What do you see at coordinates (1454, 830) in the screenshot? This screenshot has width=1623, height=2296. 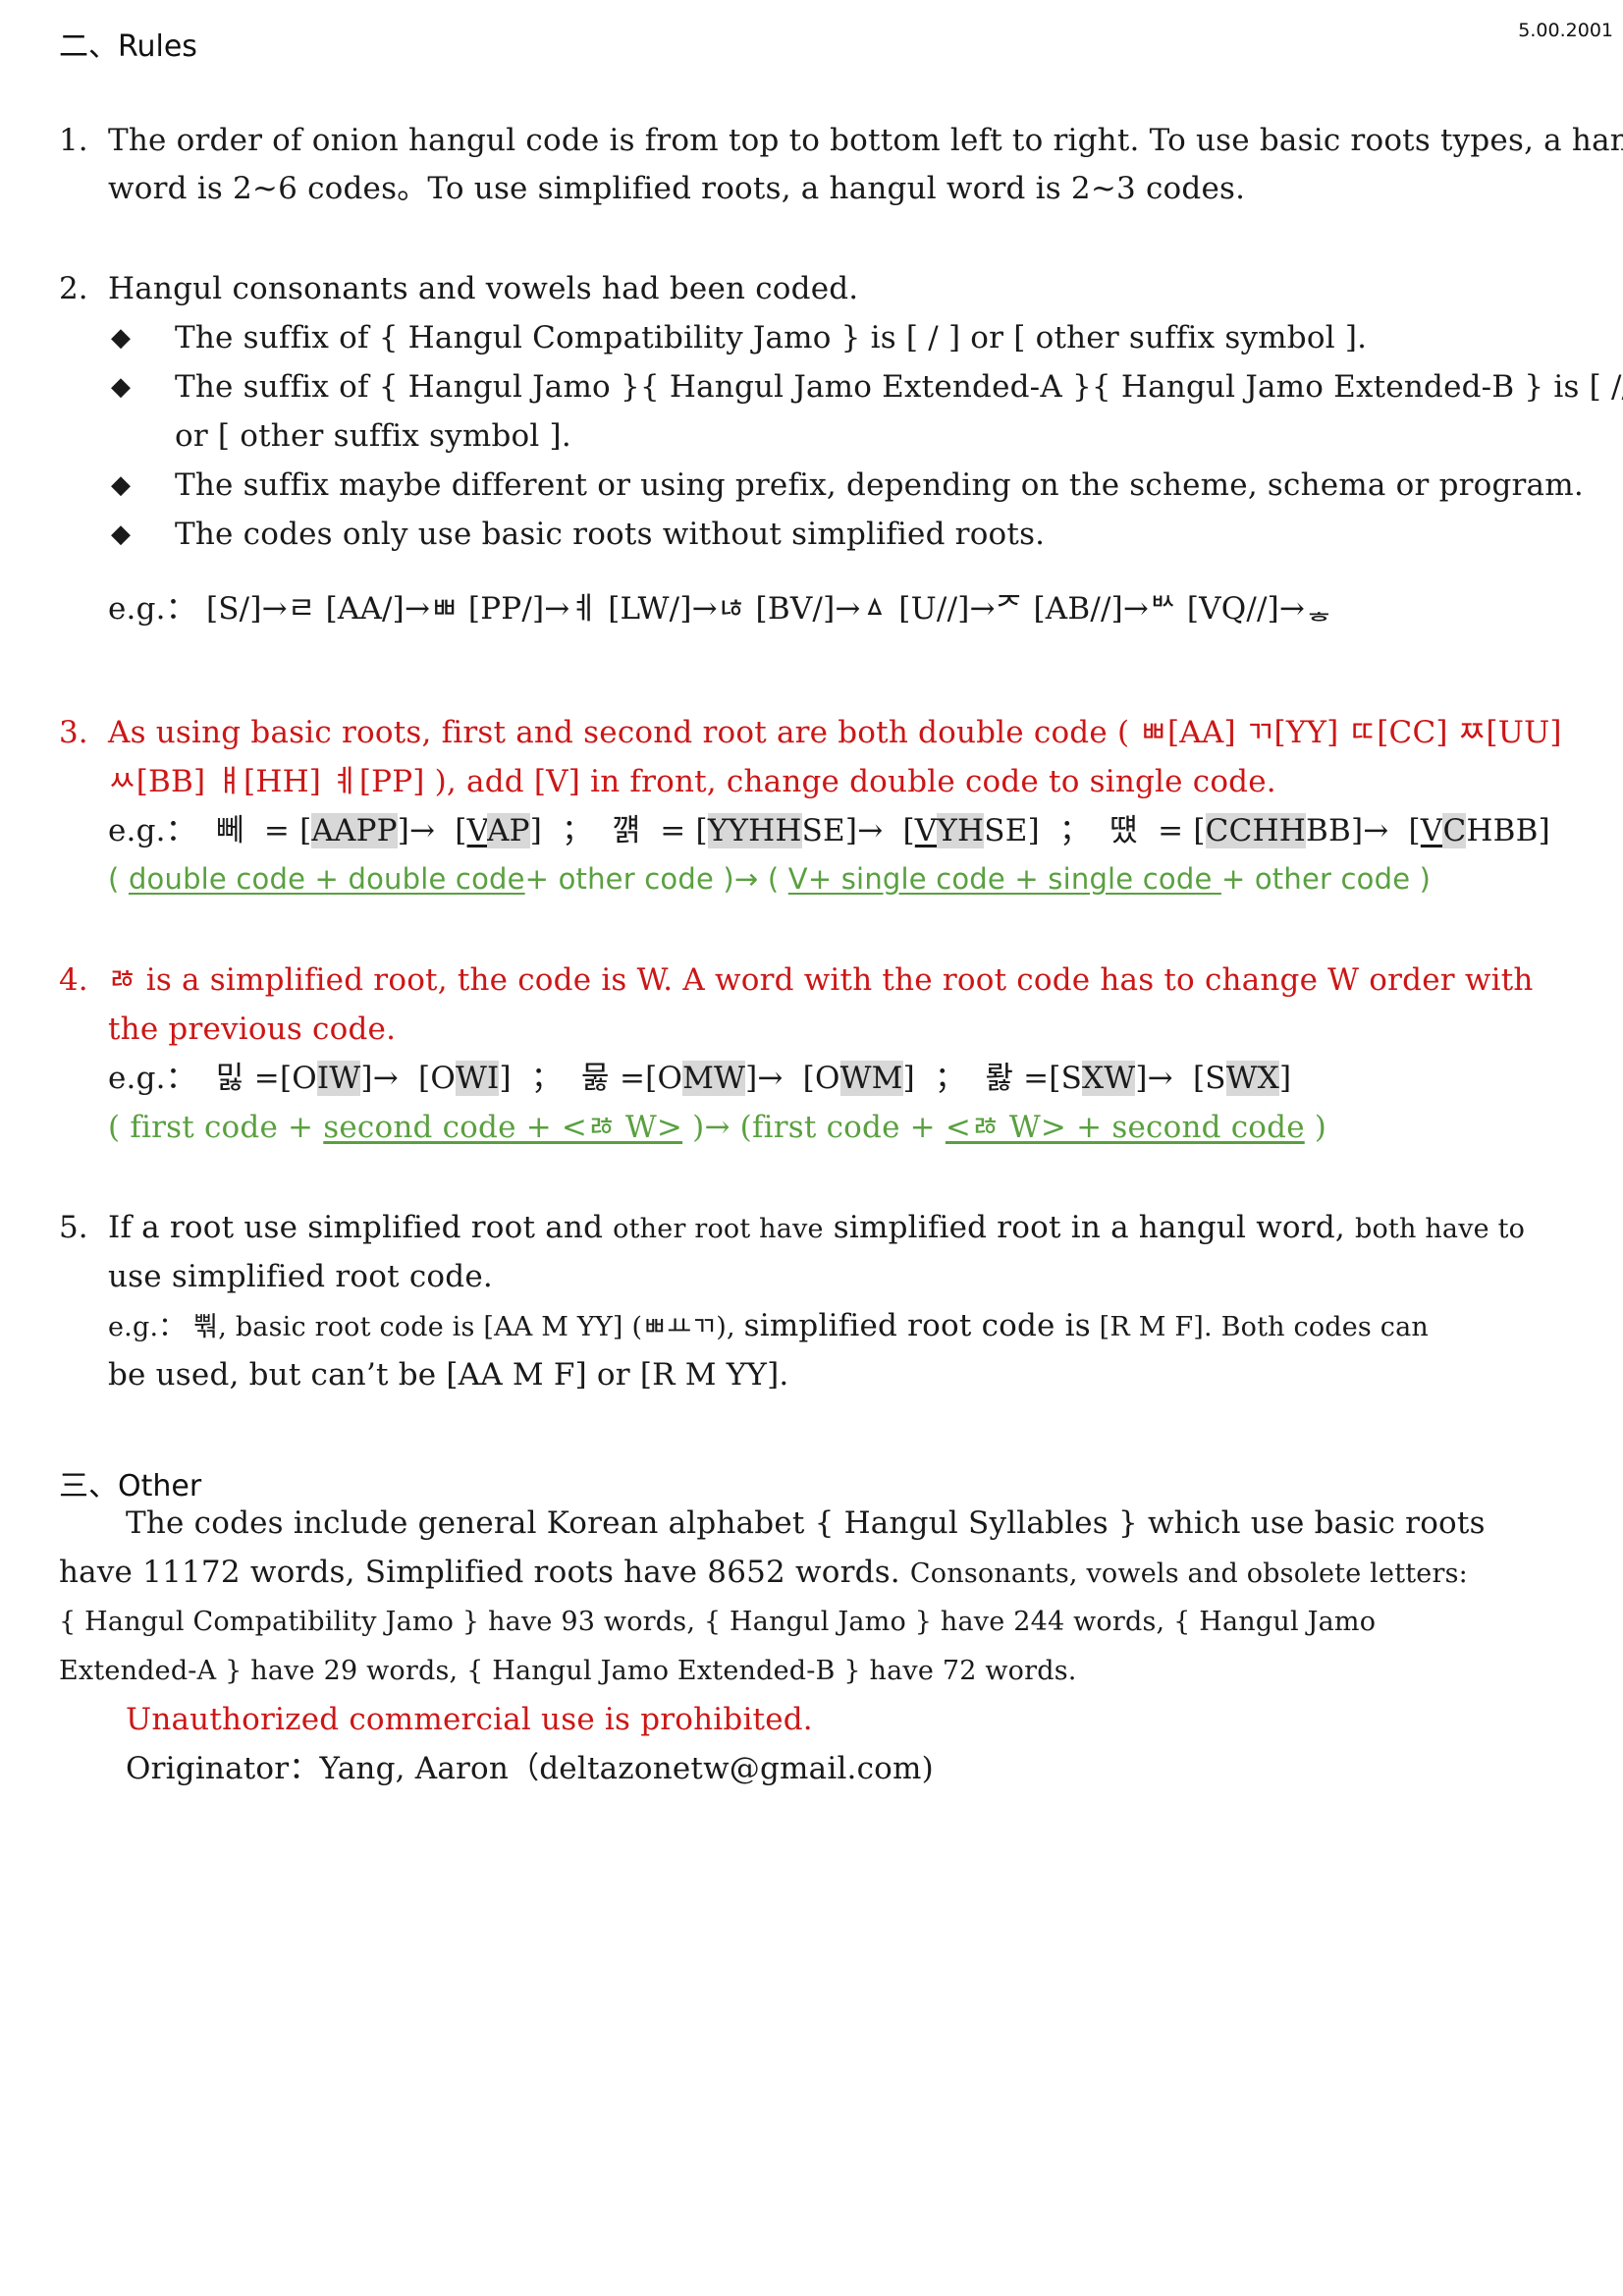 I see `code-highlight: C` at bounding box center [1454, 830].